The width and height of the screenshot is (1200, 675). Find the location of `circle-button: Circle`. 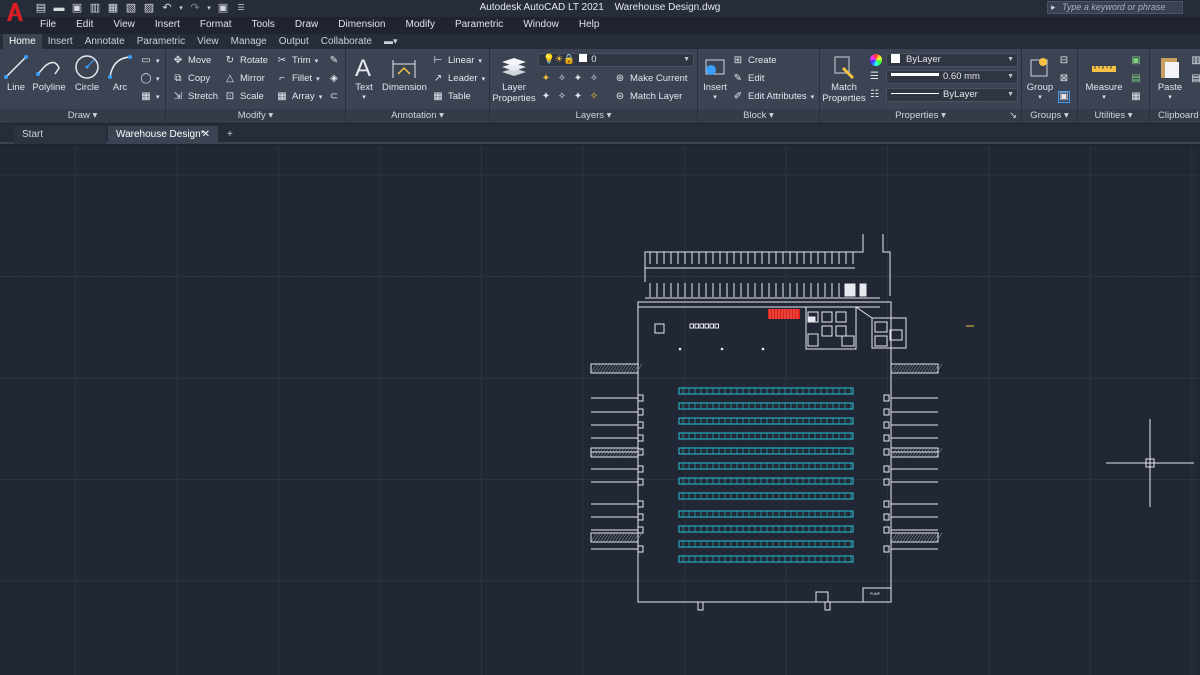

circle-button: Circle is located at coordinates (87, 72).